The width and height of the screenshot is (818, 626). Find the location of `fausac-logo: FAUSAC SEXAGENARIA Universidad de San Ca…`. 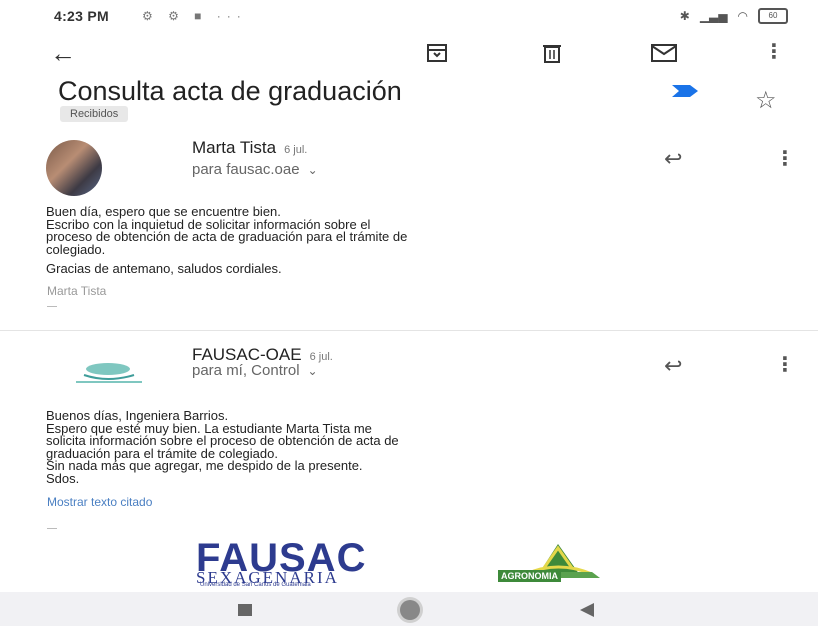

fausac-logo: FAUSAC SEXAGENARIA Universidad de San Ca… is located at coordinates (411, 562).